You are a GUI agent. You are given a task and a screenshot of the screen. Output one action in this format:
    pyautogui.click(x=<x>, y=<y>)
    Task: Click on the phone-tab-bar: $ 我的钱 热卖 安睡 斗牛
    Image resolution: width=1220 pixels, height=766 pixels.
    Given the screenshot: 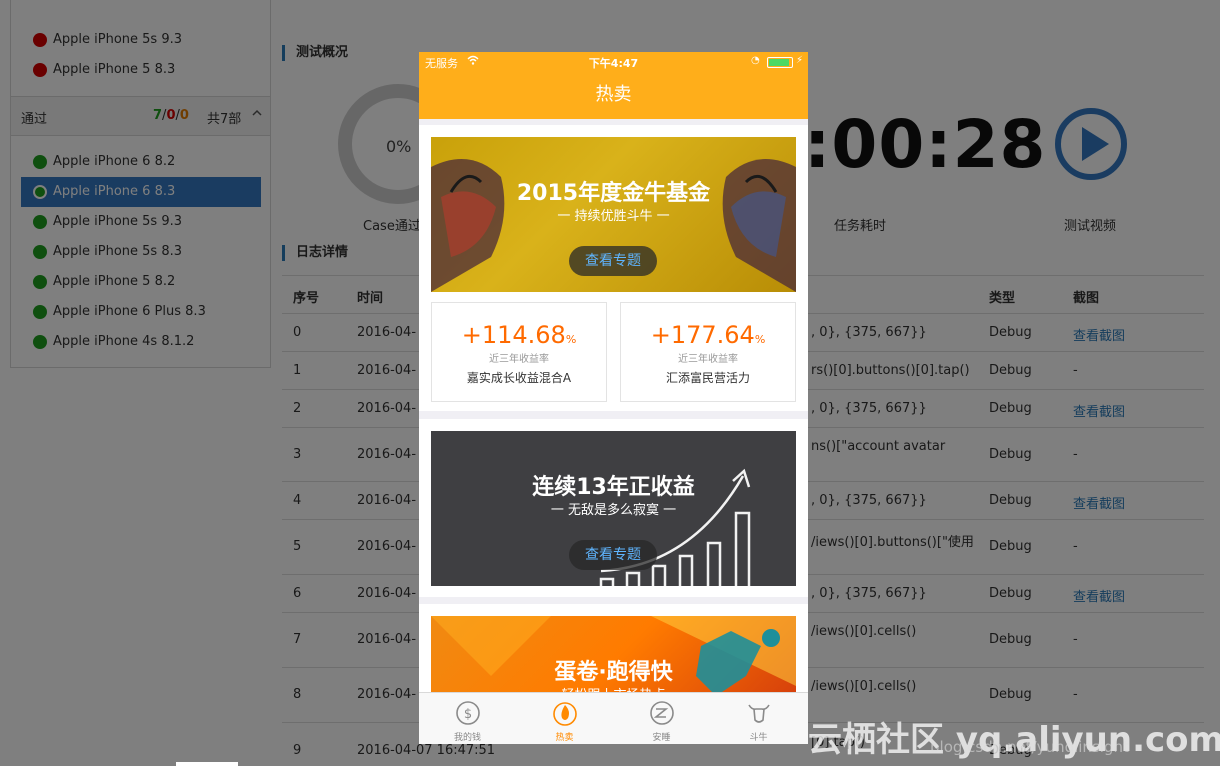 What is the action you would take?
    pyautogui.click(x=613, y=718)
    